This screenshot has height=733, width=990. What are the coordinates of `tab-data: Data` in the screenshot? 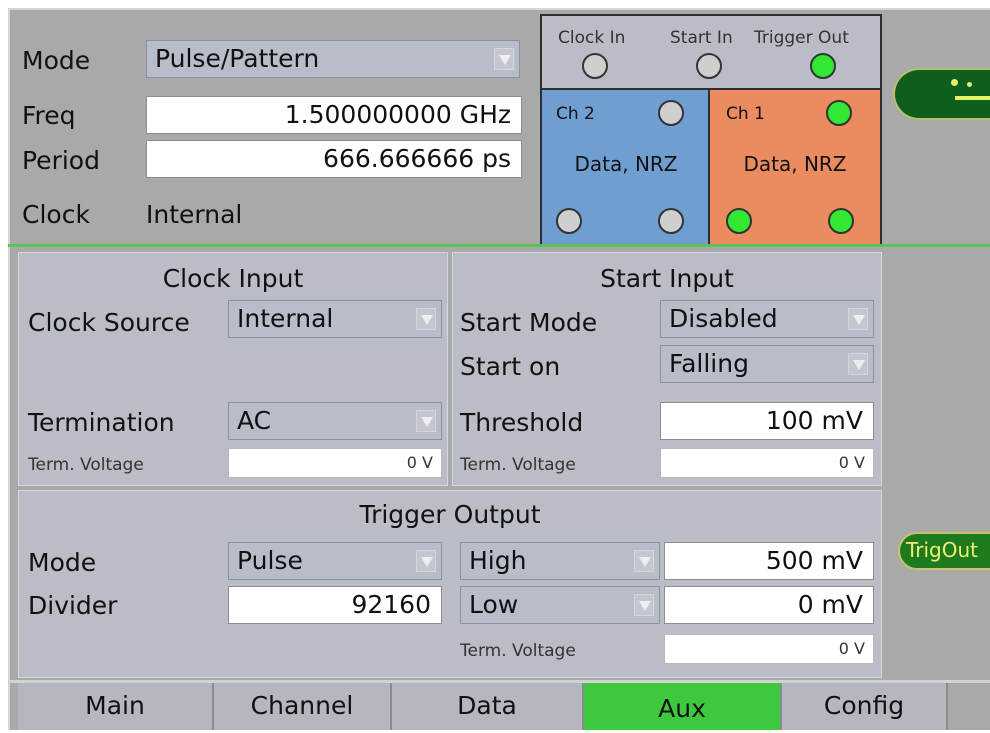 It's located at (488, 706).